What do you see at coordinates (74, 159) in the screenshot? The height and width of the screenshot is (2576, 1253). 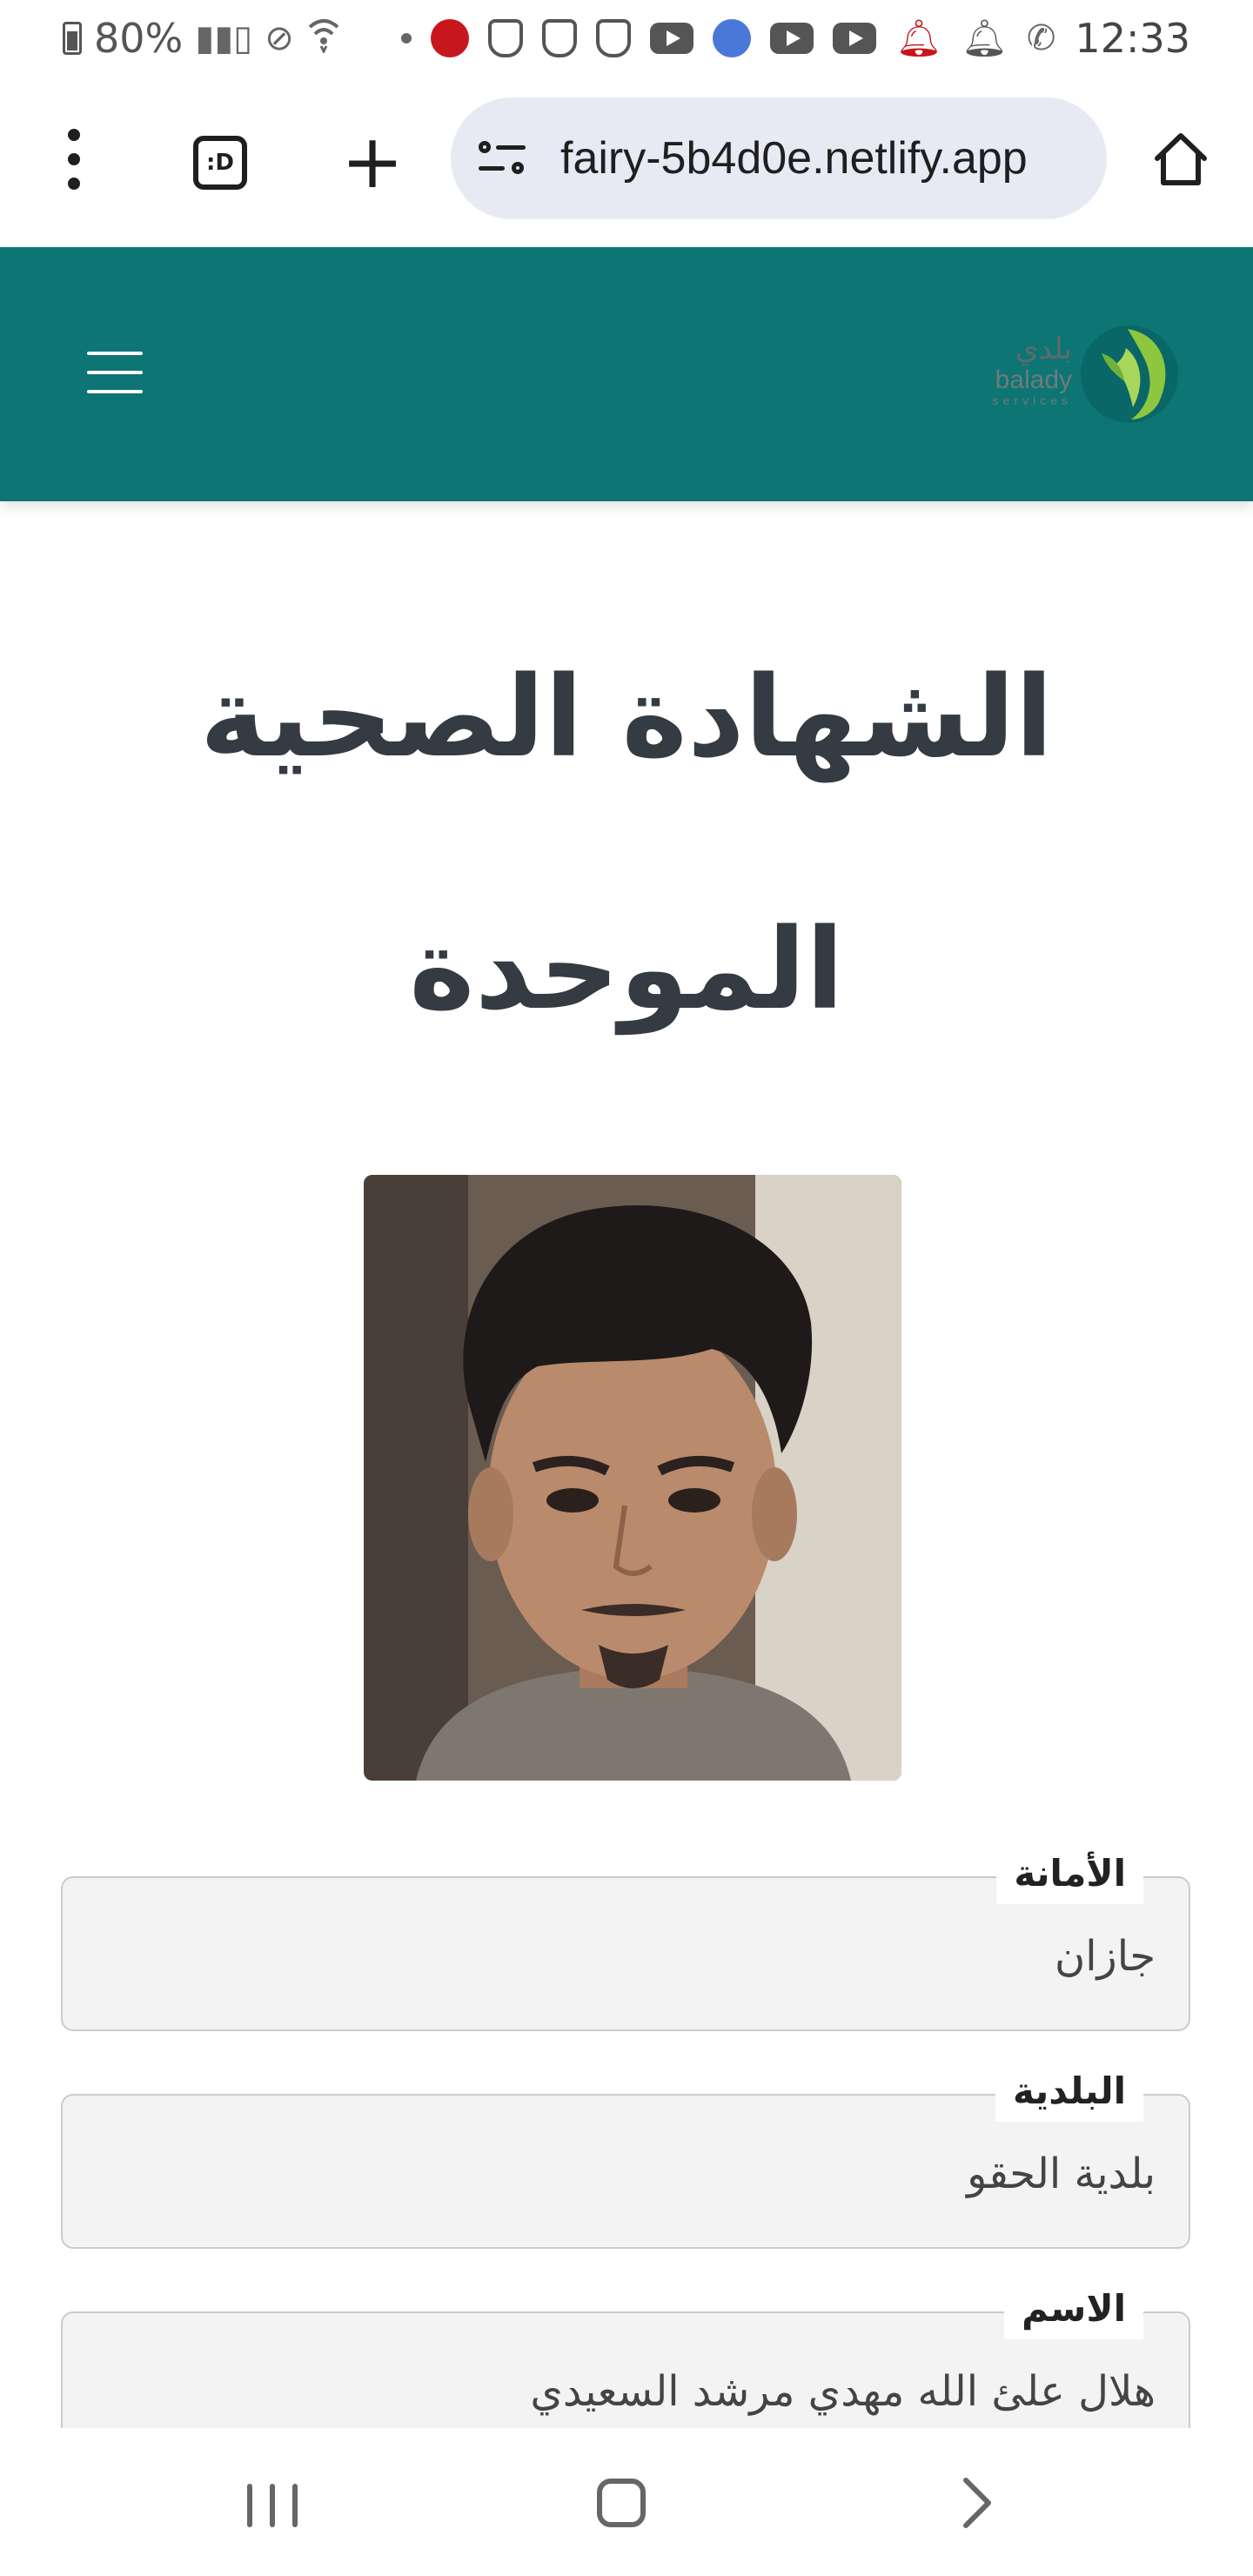 I see `more-options-icon` at bounding box center [74, 159].